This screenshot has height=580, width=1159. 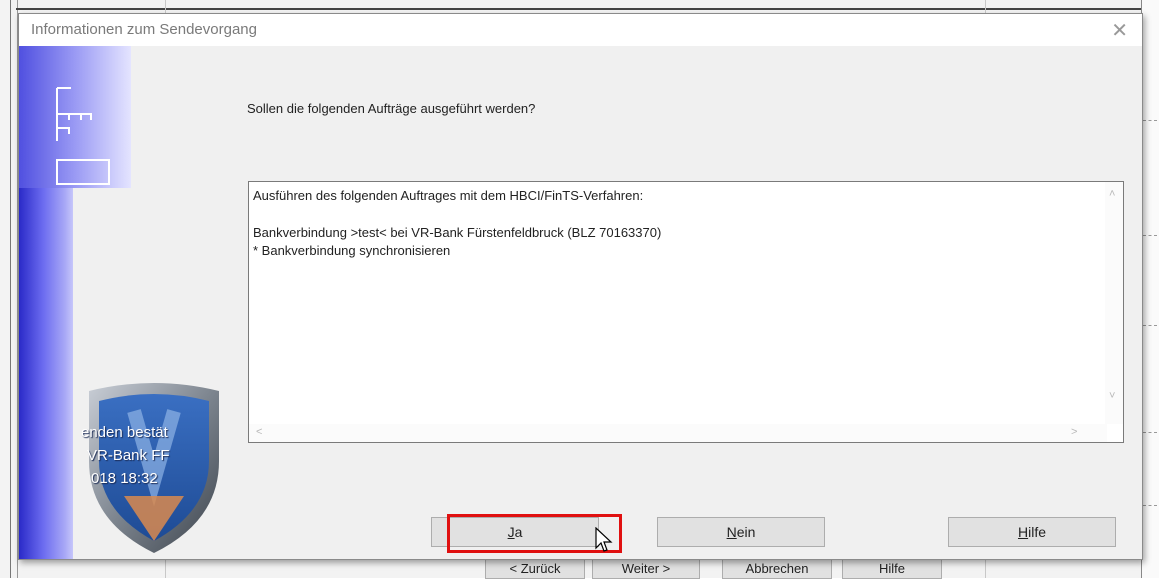 What do you see at coordinates (579, 9) in the screenshot?
I see `background-top-border` at bounding box center [579, 9].